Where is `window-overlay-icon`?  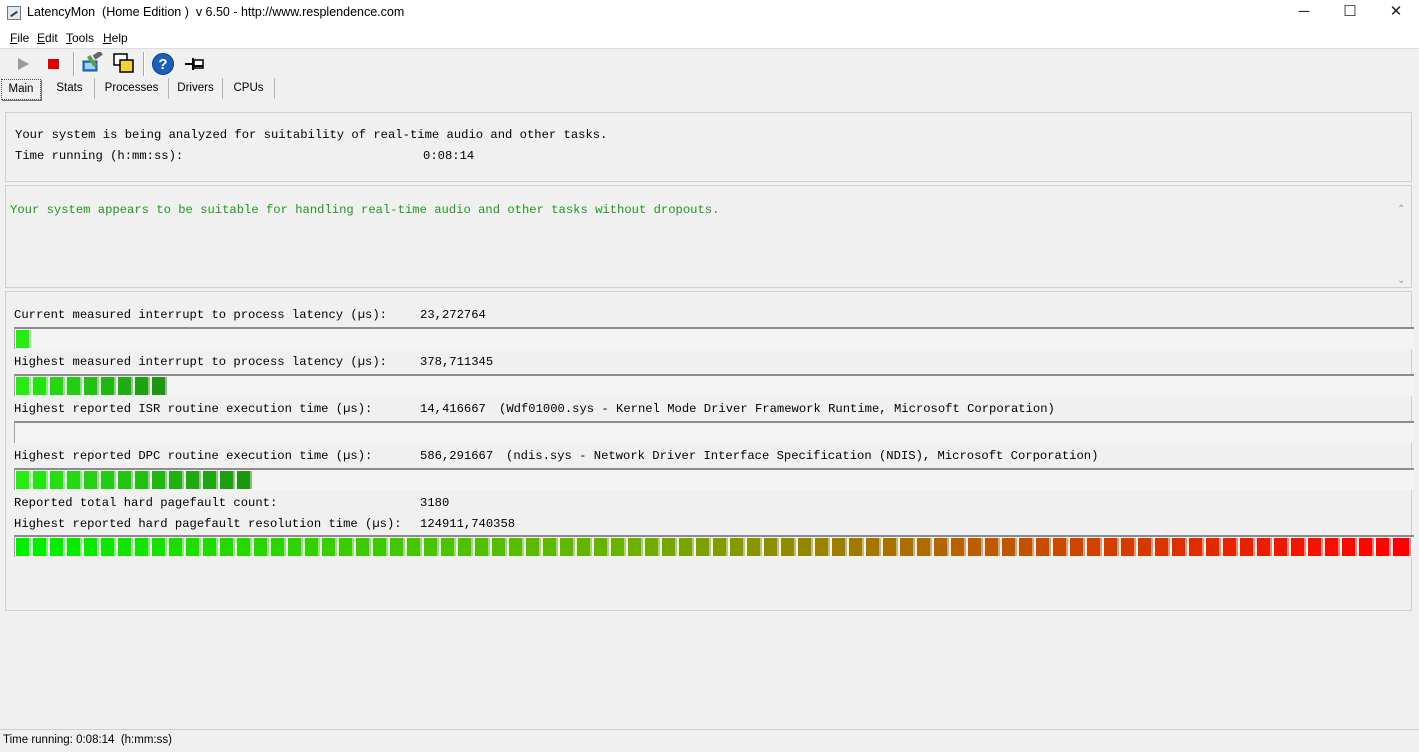
window-overlay-icon is located at coordinates (124, 64).